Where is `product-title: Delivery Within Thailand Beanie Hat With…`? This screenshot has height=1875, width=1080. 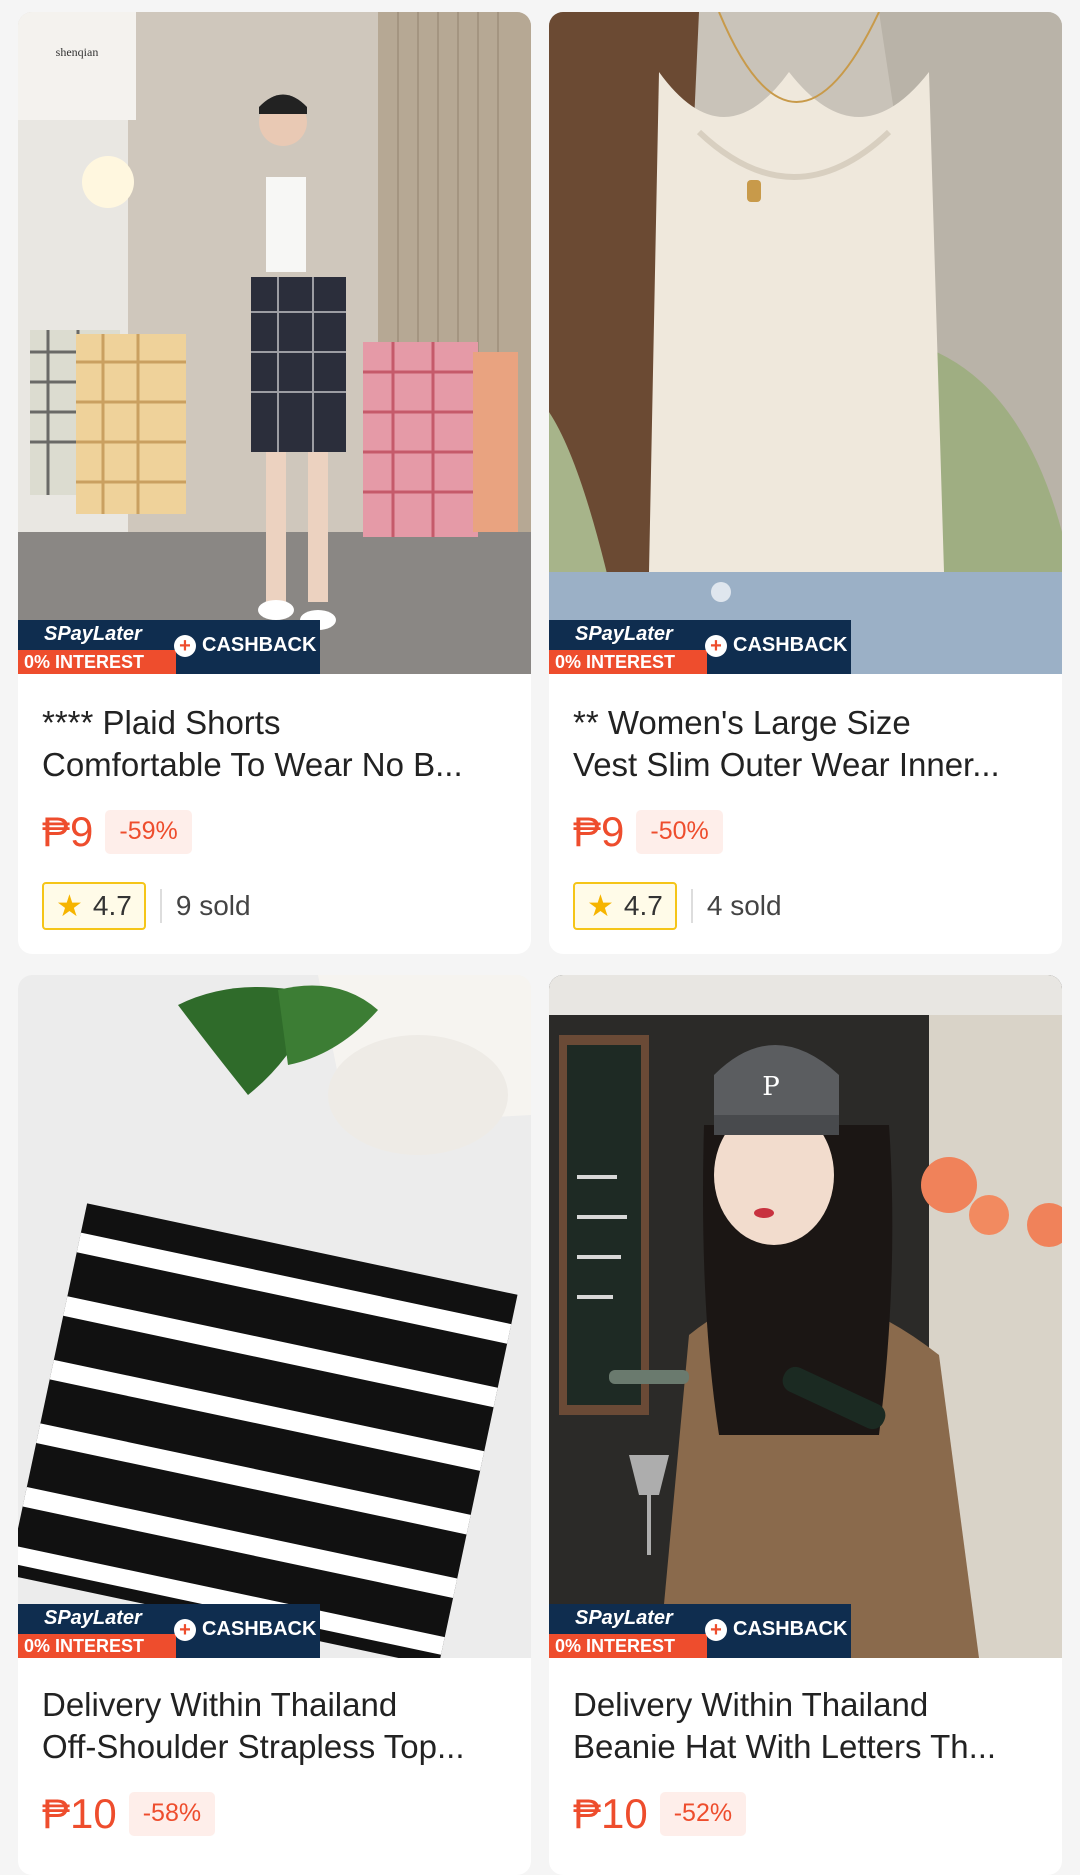 product-title: Delivery Within Thailand Beanie Hat With… is located at coordinates (808, 1726).